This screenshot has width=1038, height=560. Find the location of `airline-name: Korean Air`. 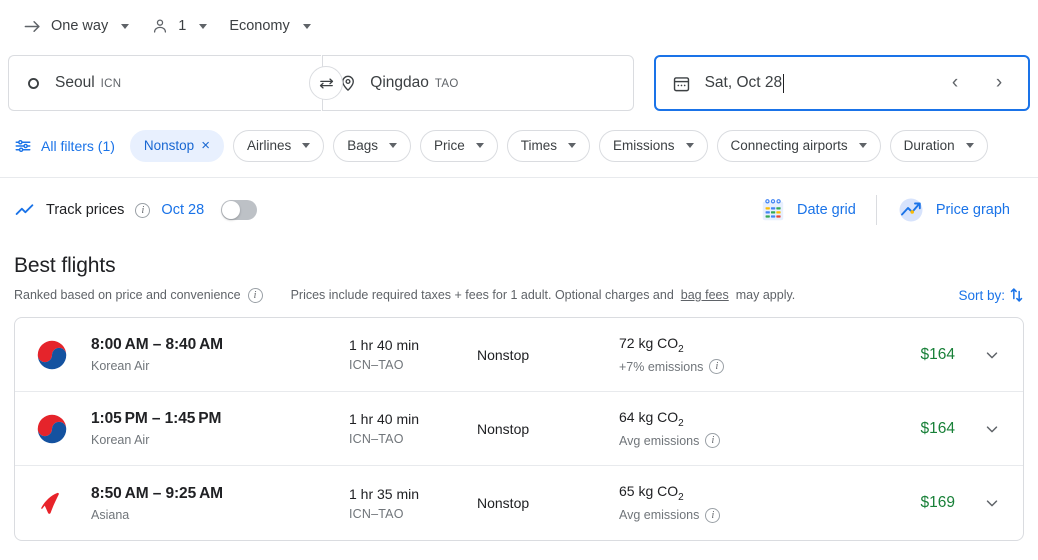

airline-name: Korean Air is located at coordinates (120, 440).